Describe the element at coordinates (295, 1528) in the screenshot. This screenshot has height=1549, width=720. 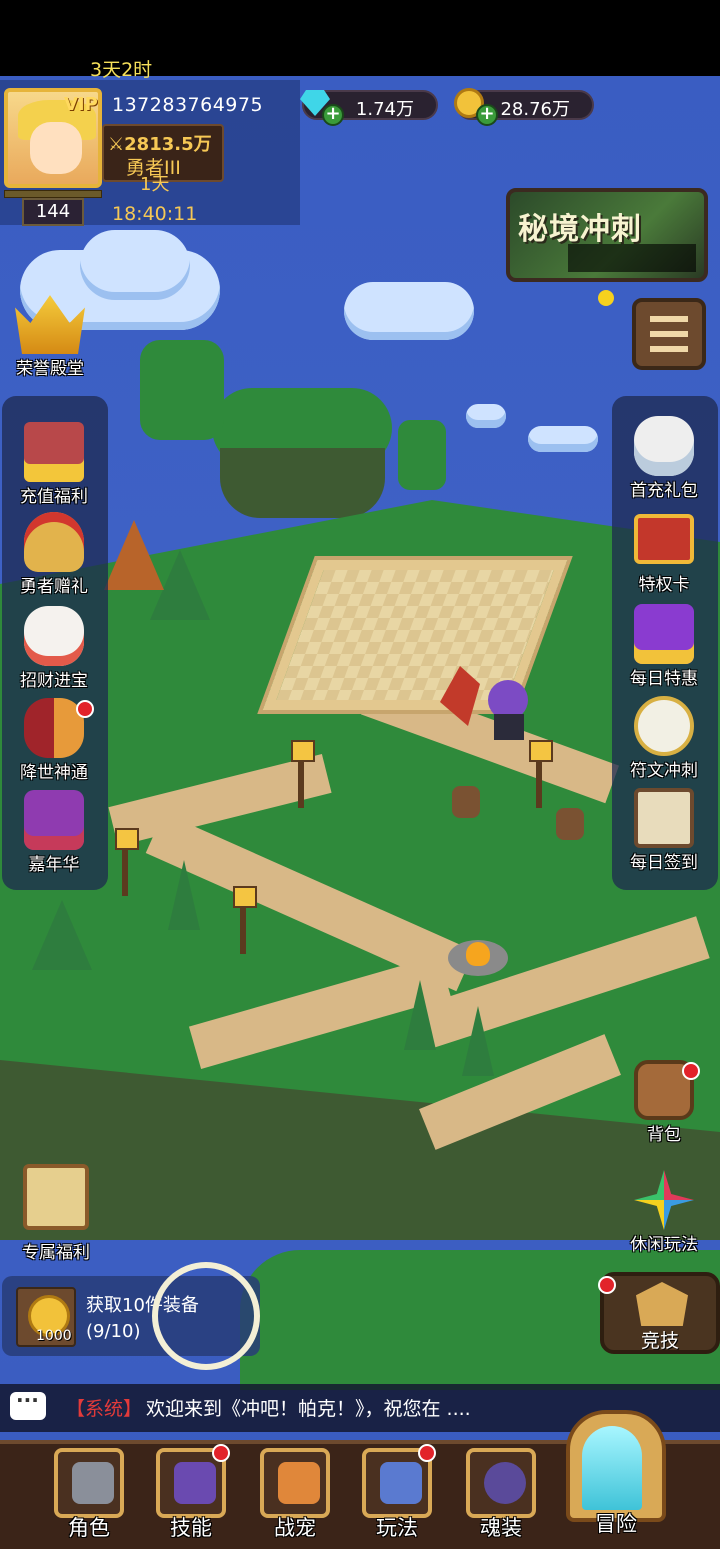
I see `nav-pets-label: 战宠` at that location.